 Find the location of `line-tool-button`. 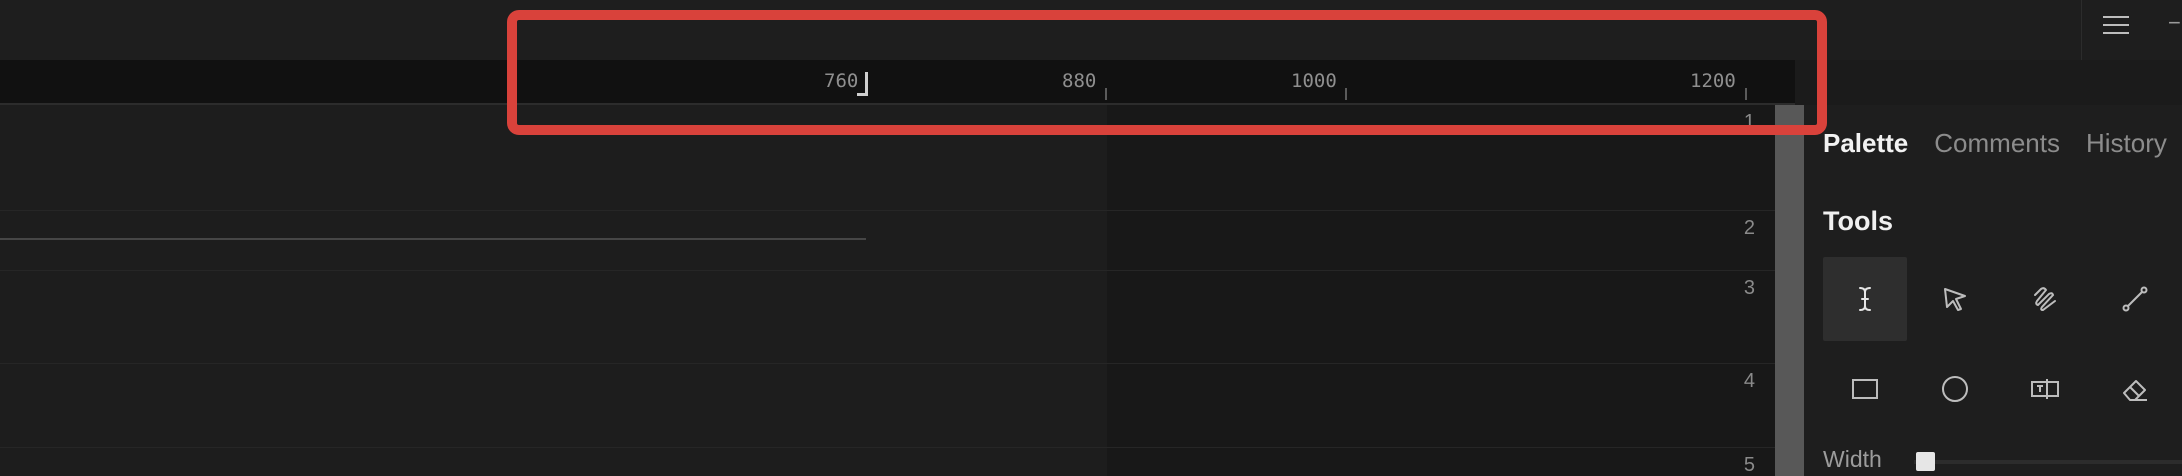

line-tool-button is located at coordinates (2135, 299).